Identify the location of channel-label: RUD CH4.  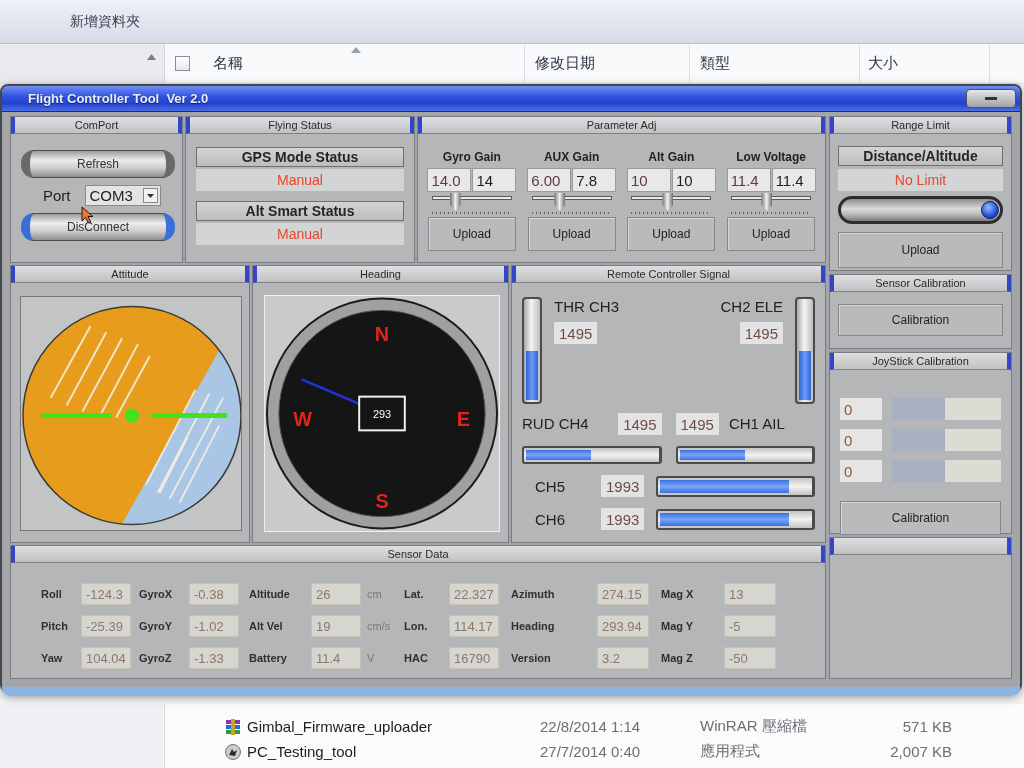
(555, 424).